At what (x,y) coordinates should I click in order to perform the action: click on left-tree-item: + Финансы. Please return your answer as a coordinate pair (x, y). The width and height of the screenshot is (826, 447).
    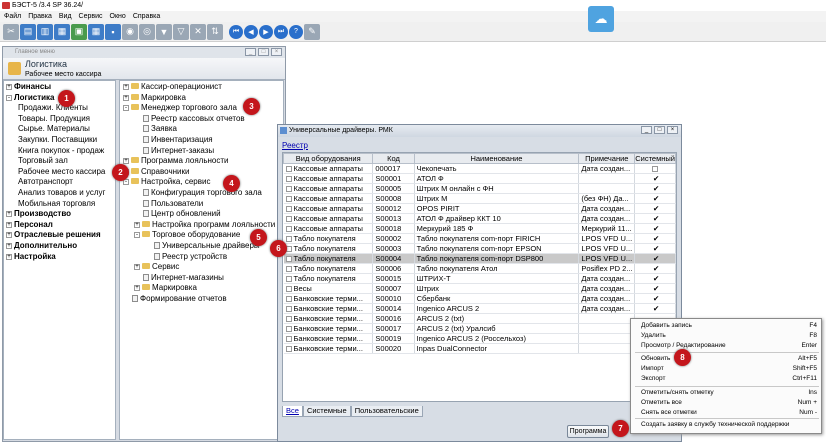
    Looking at the image, I should click on (28, 87).